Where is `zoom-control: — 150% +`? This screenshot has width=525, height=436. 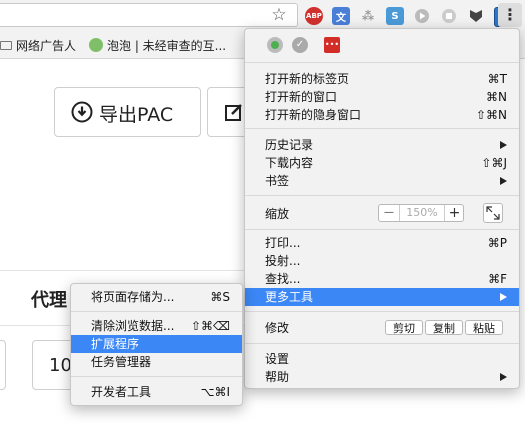 zoom-control: — 150% + is located at coordinates (421, 213).